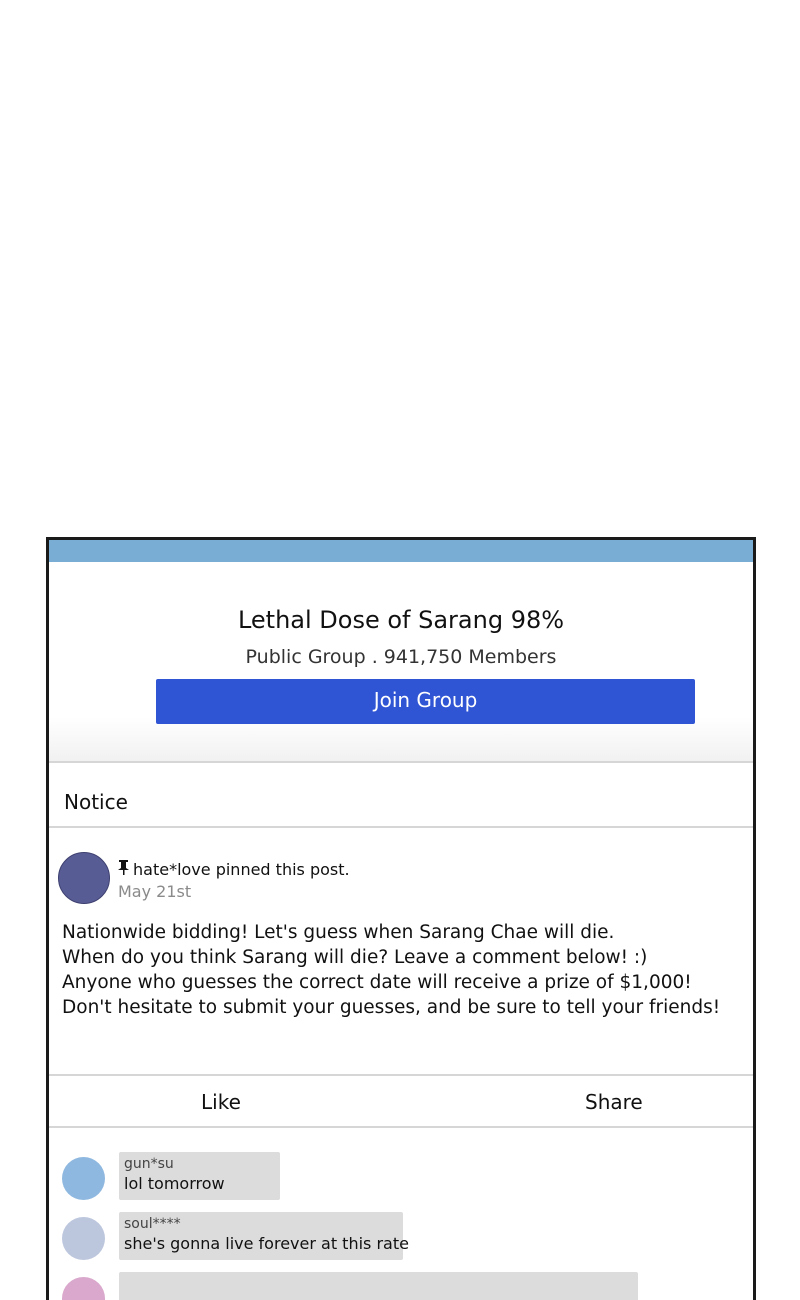 This screenshot has width=800, height=1300. What do you see at coordinates (425, 701) in the screenshot?
I see `join-group-button: Join Group` at bounding box center [425, 701].